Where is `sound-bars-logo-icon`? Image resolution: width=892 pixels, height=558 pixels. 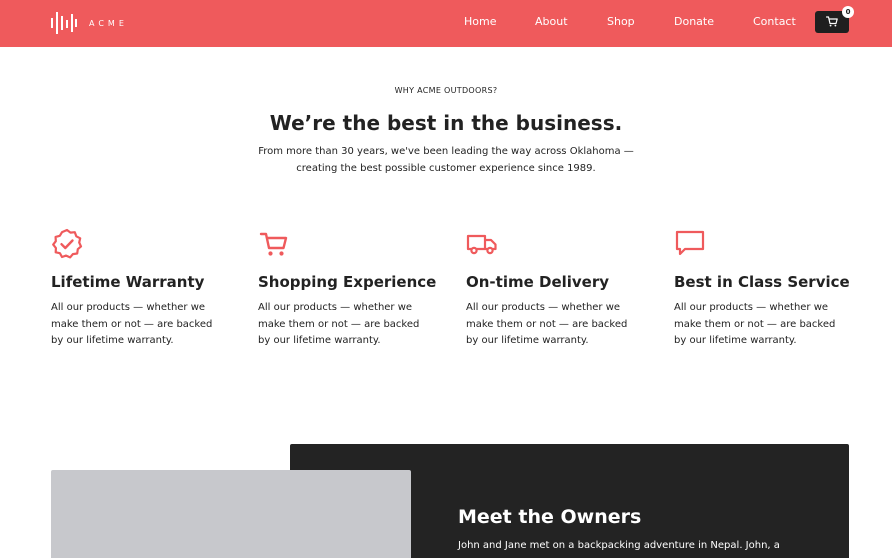 sound-bars-logo-icon is located at coordinates (64, 23).